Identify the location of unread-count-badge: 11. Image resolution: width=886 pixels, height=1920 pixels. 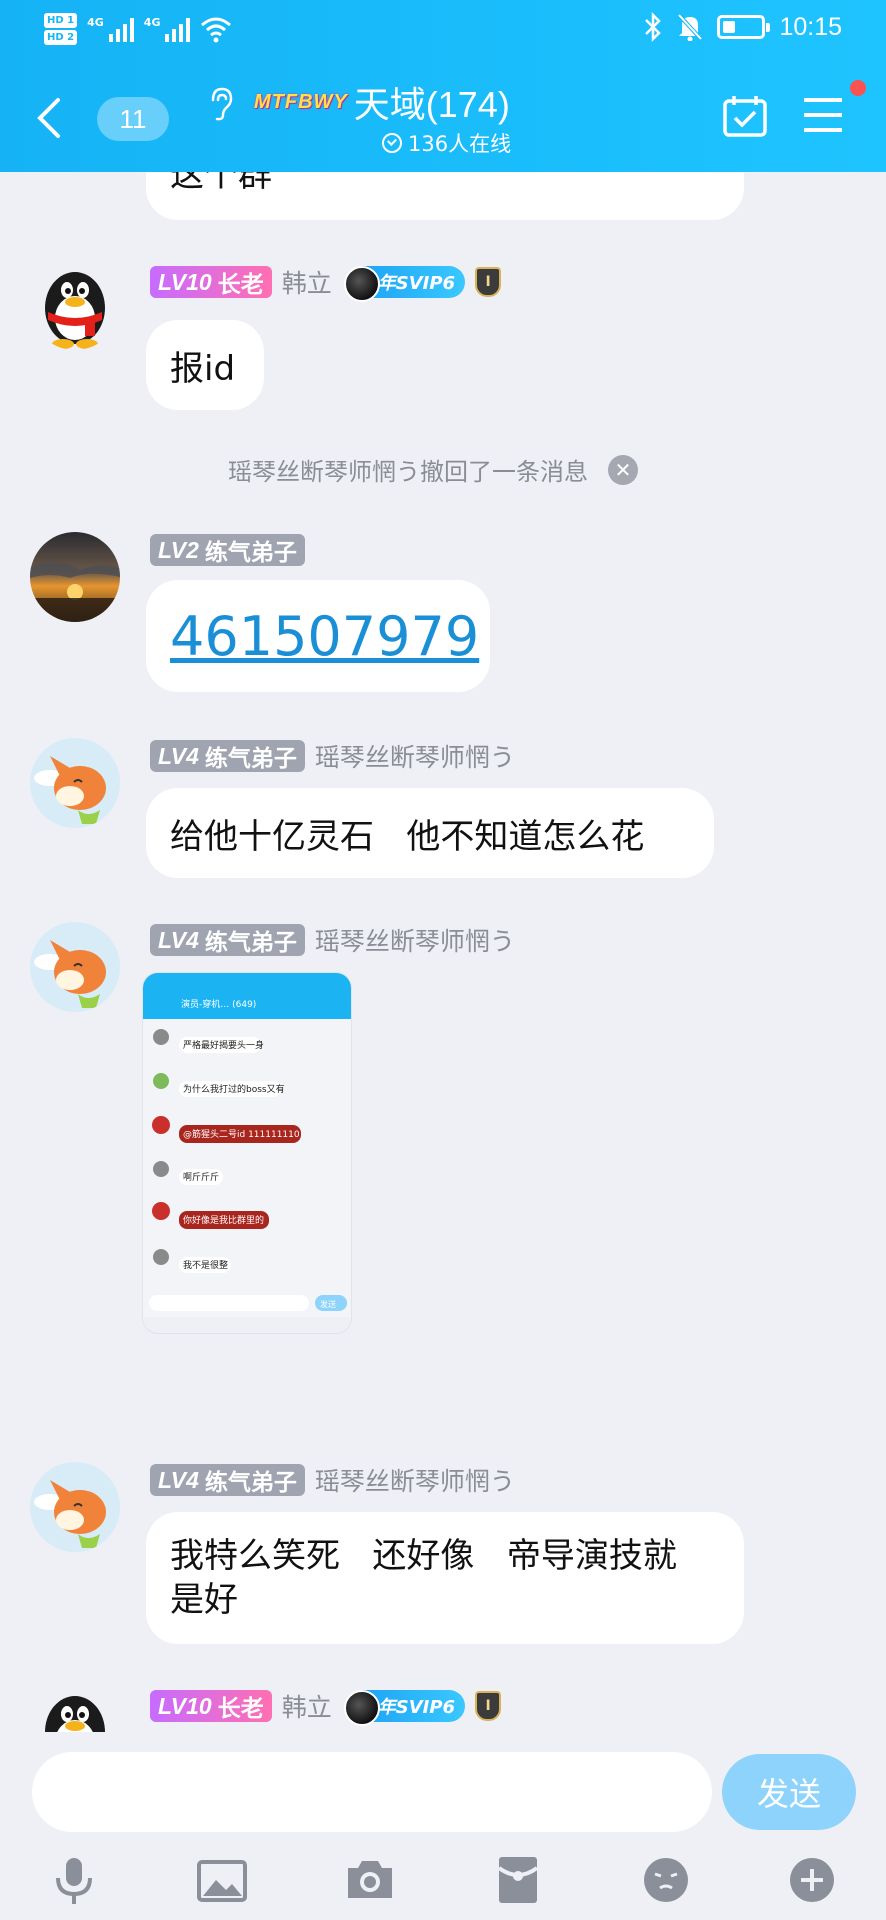
(133, 119).